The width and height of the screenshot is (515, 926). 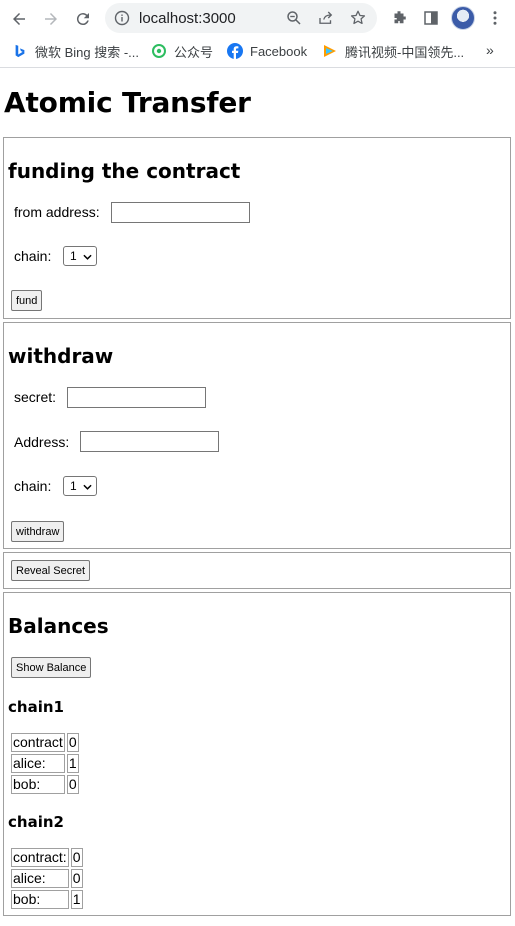 I want to click on tencent-video-icon, so click(x=330, y=51).